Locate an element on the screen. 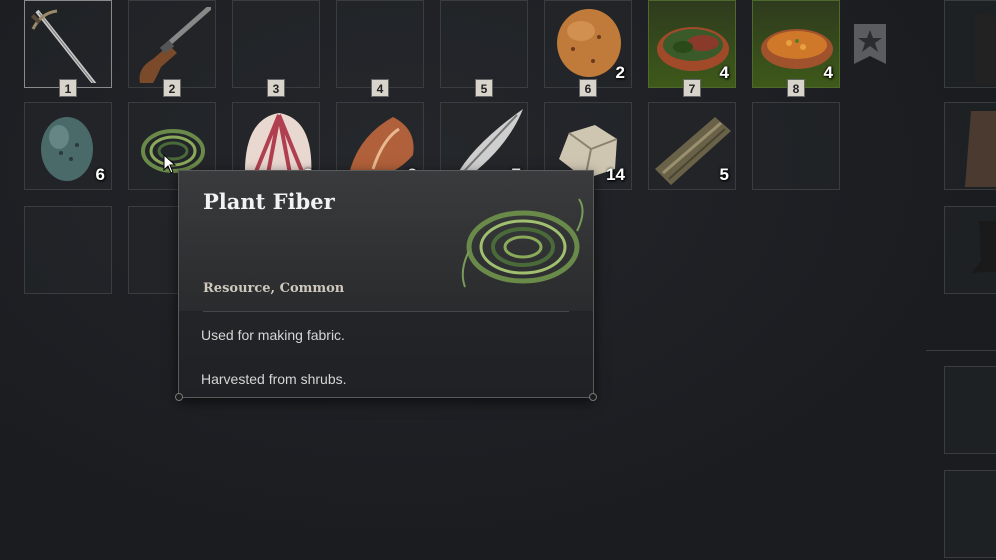 The width and height of the screenshot is (996, 560). equipment-slot-body is located at coordinates (970, 146).